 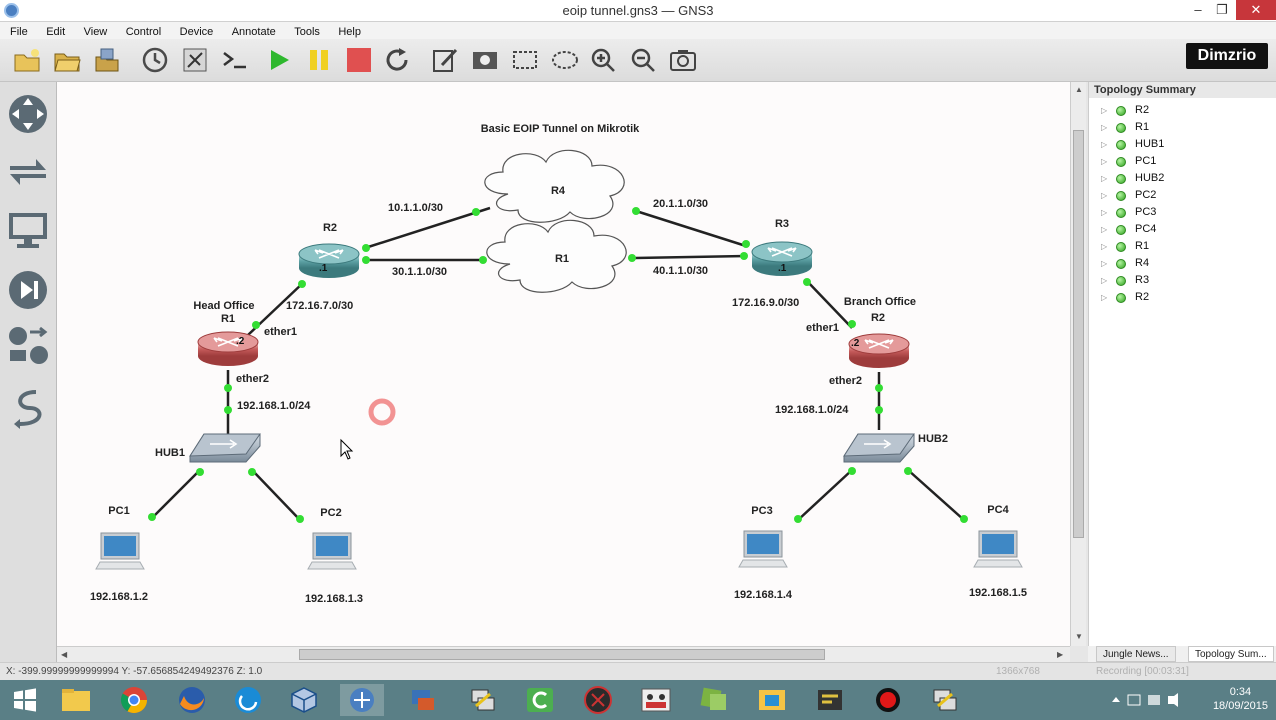 I want to click on save-project-icon, so click(x=107, y=60).